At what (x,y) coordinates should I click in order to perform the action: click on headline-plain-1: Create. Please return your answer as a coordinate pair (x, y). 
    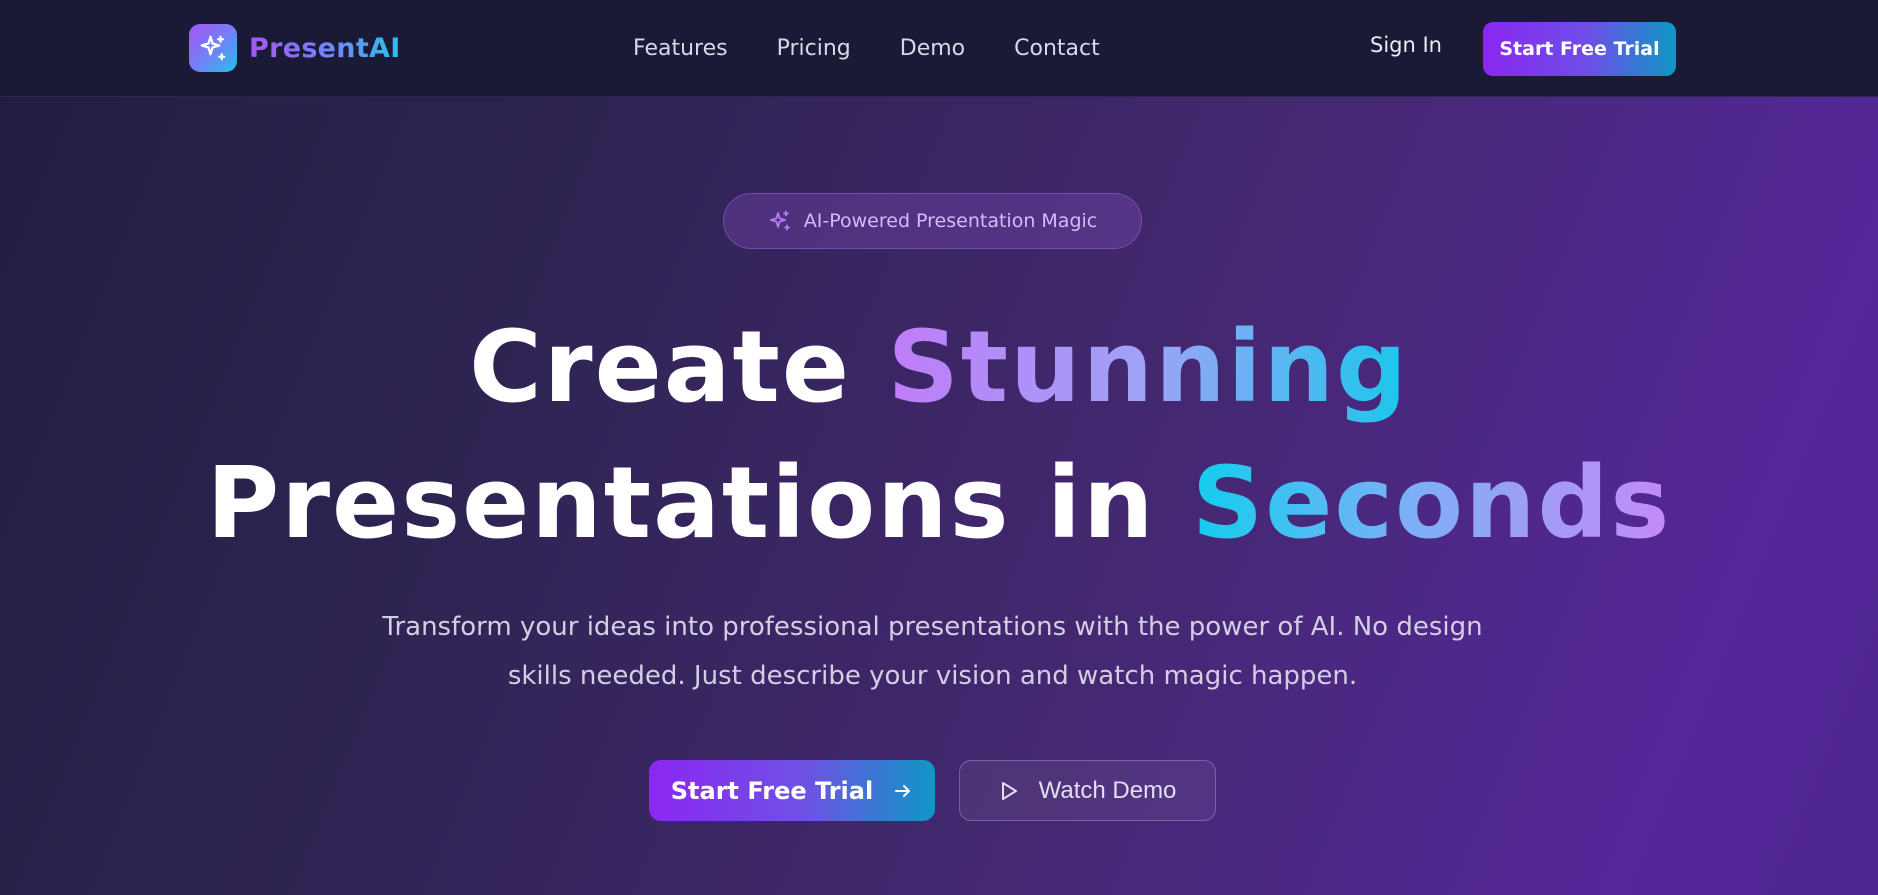
    Looking at the image, I should click on (660, 367).